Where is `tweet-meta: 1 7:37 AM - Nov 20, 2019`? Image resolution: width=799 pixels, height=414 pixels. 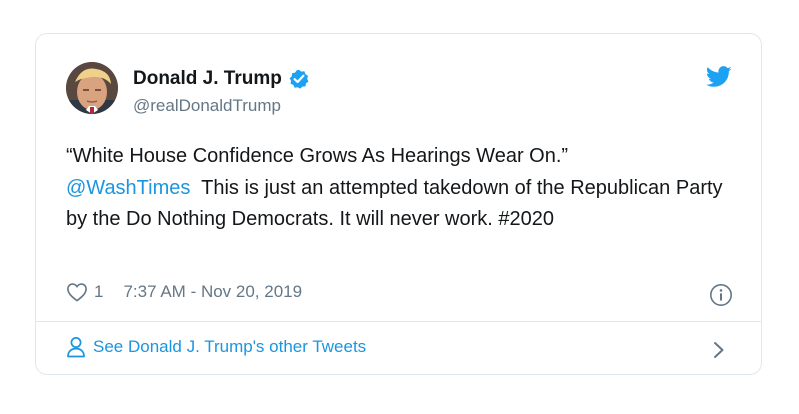 tweet-meta: 1 7:37 AM - Nov 20, 2019 is located at coordinates (184, 292).